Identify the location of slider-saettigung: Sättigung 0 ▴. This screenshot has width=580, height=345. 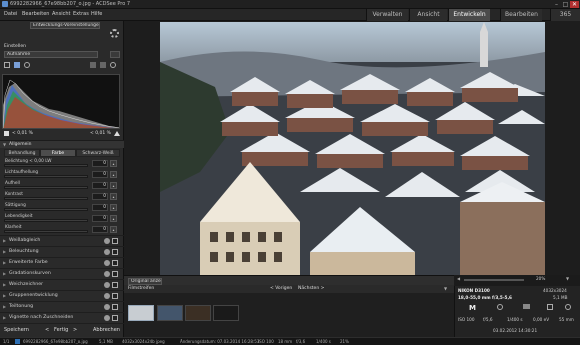
(62, 208).